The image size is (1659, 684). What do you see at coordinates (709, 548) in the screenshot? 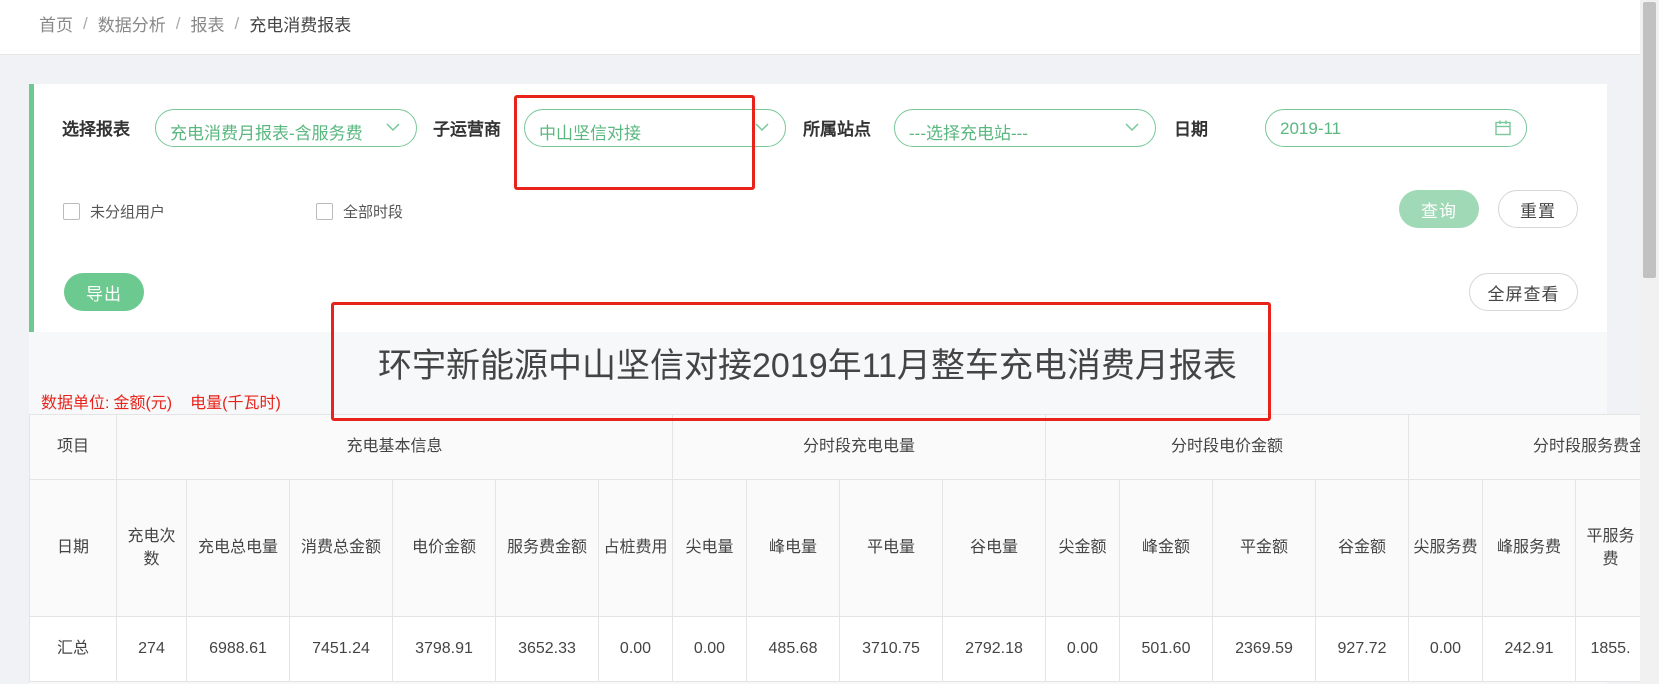
I see `column-header: 尖电量` at bounding box center [709, 548].